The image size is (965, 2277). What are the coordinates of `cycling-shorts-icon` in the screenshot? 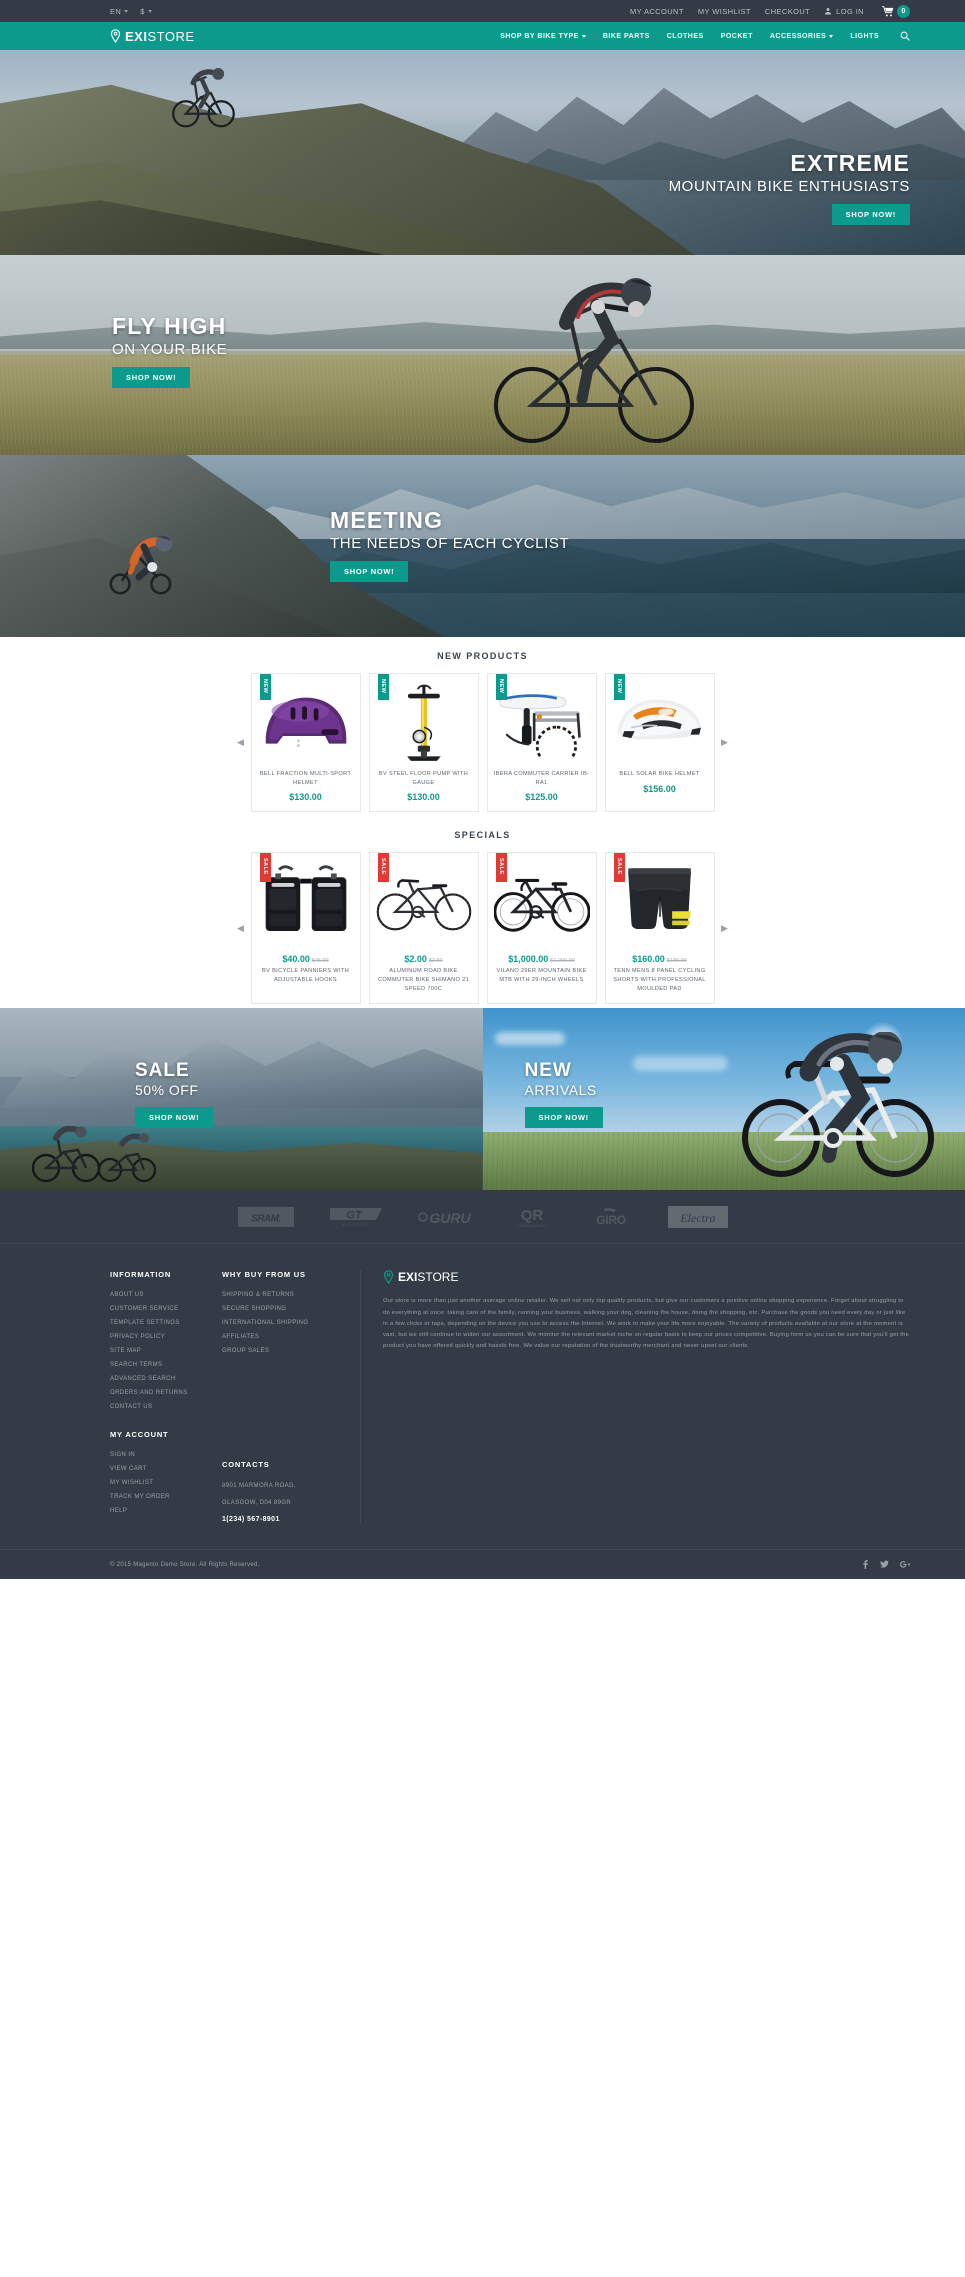 It's located at (659, 899).